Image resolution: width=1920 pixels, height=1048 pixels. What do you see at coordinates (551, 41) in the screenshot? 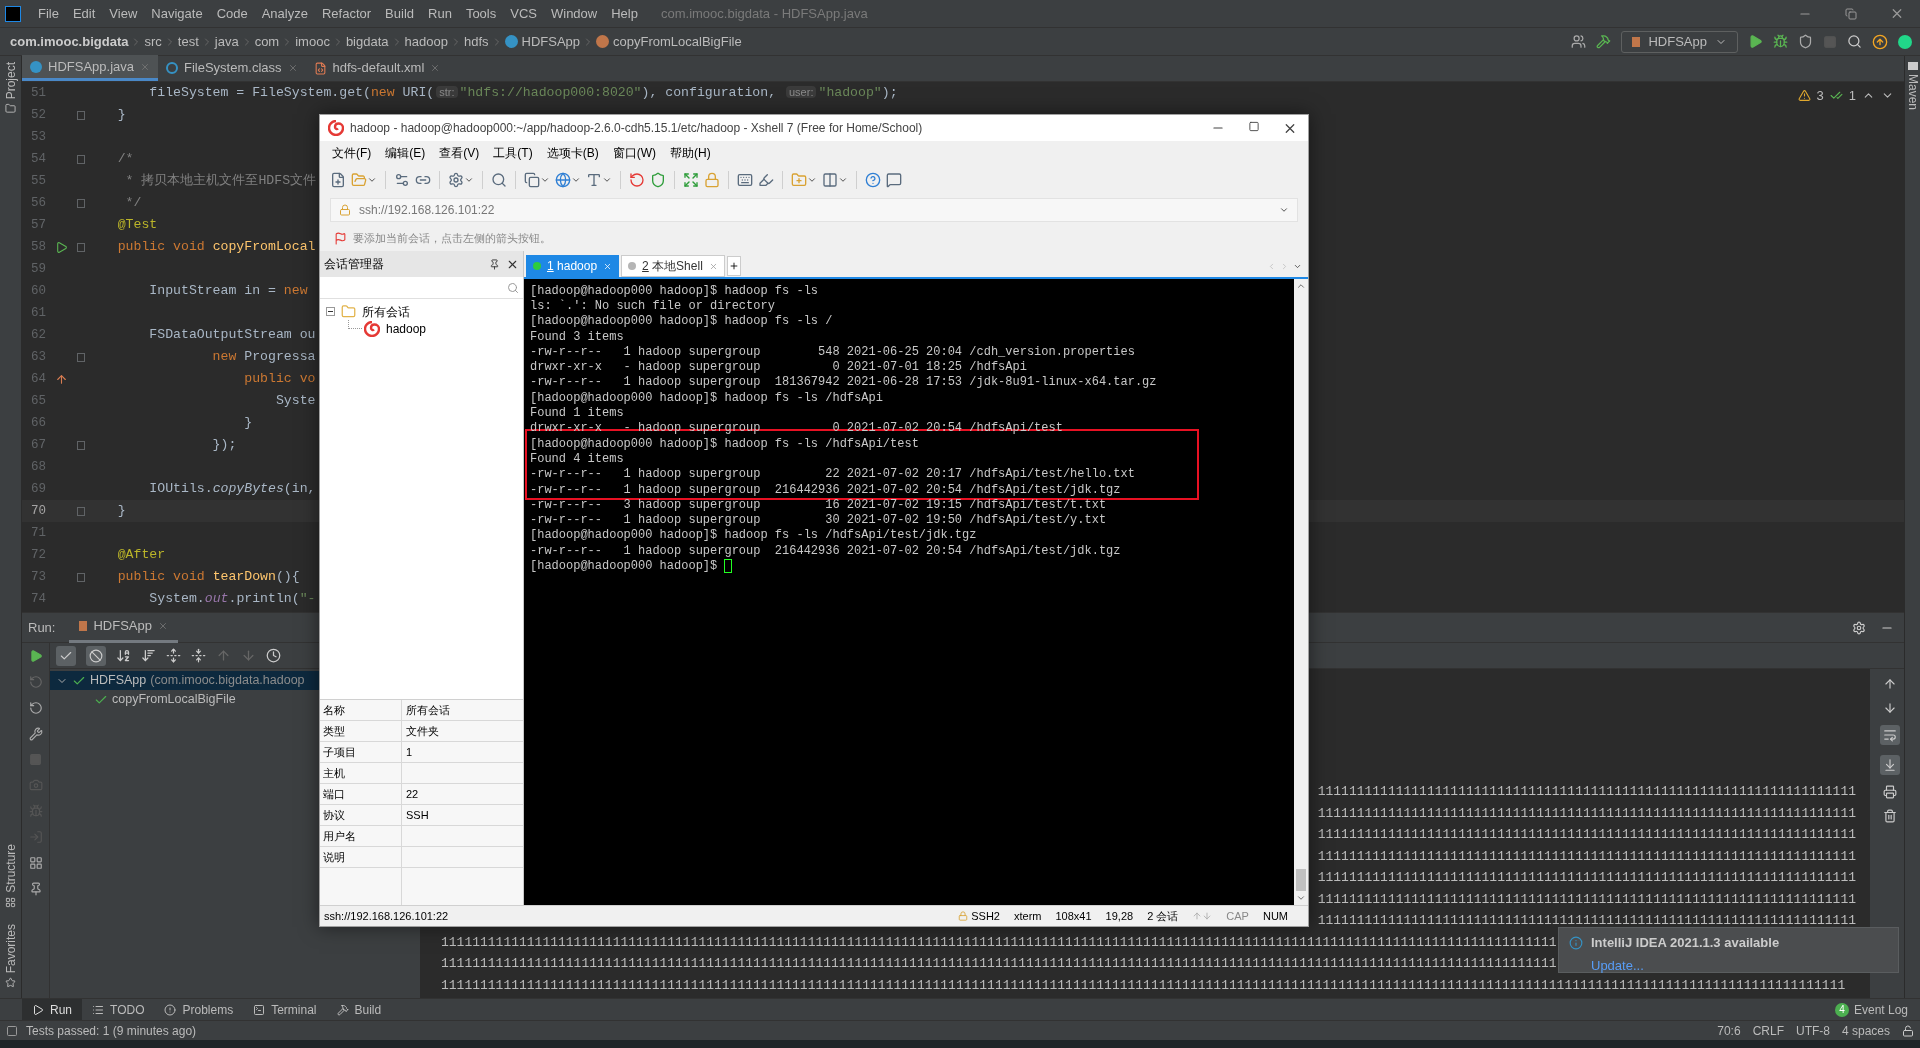
I see `breadcrumb-item: HDFSApp` at bounding box center [551, 41].